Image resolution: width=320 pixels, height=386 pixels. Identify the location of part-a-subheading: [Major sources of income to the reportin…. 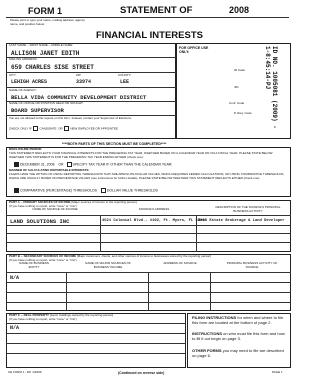
(104, 202).